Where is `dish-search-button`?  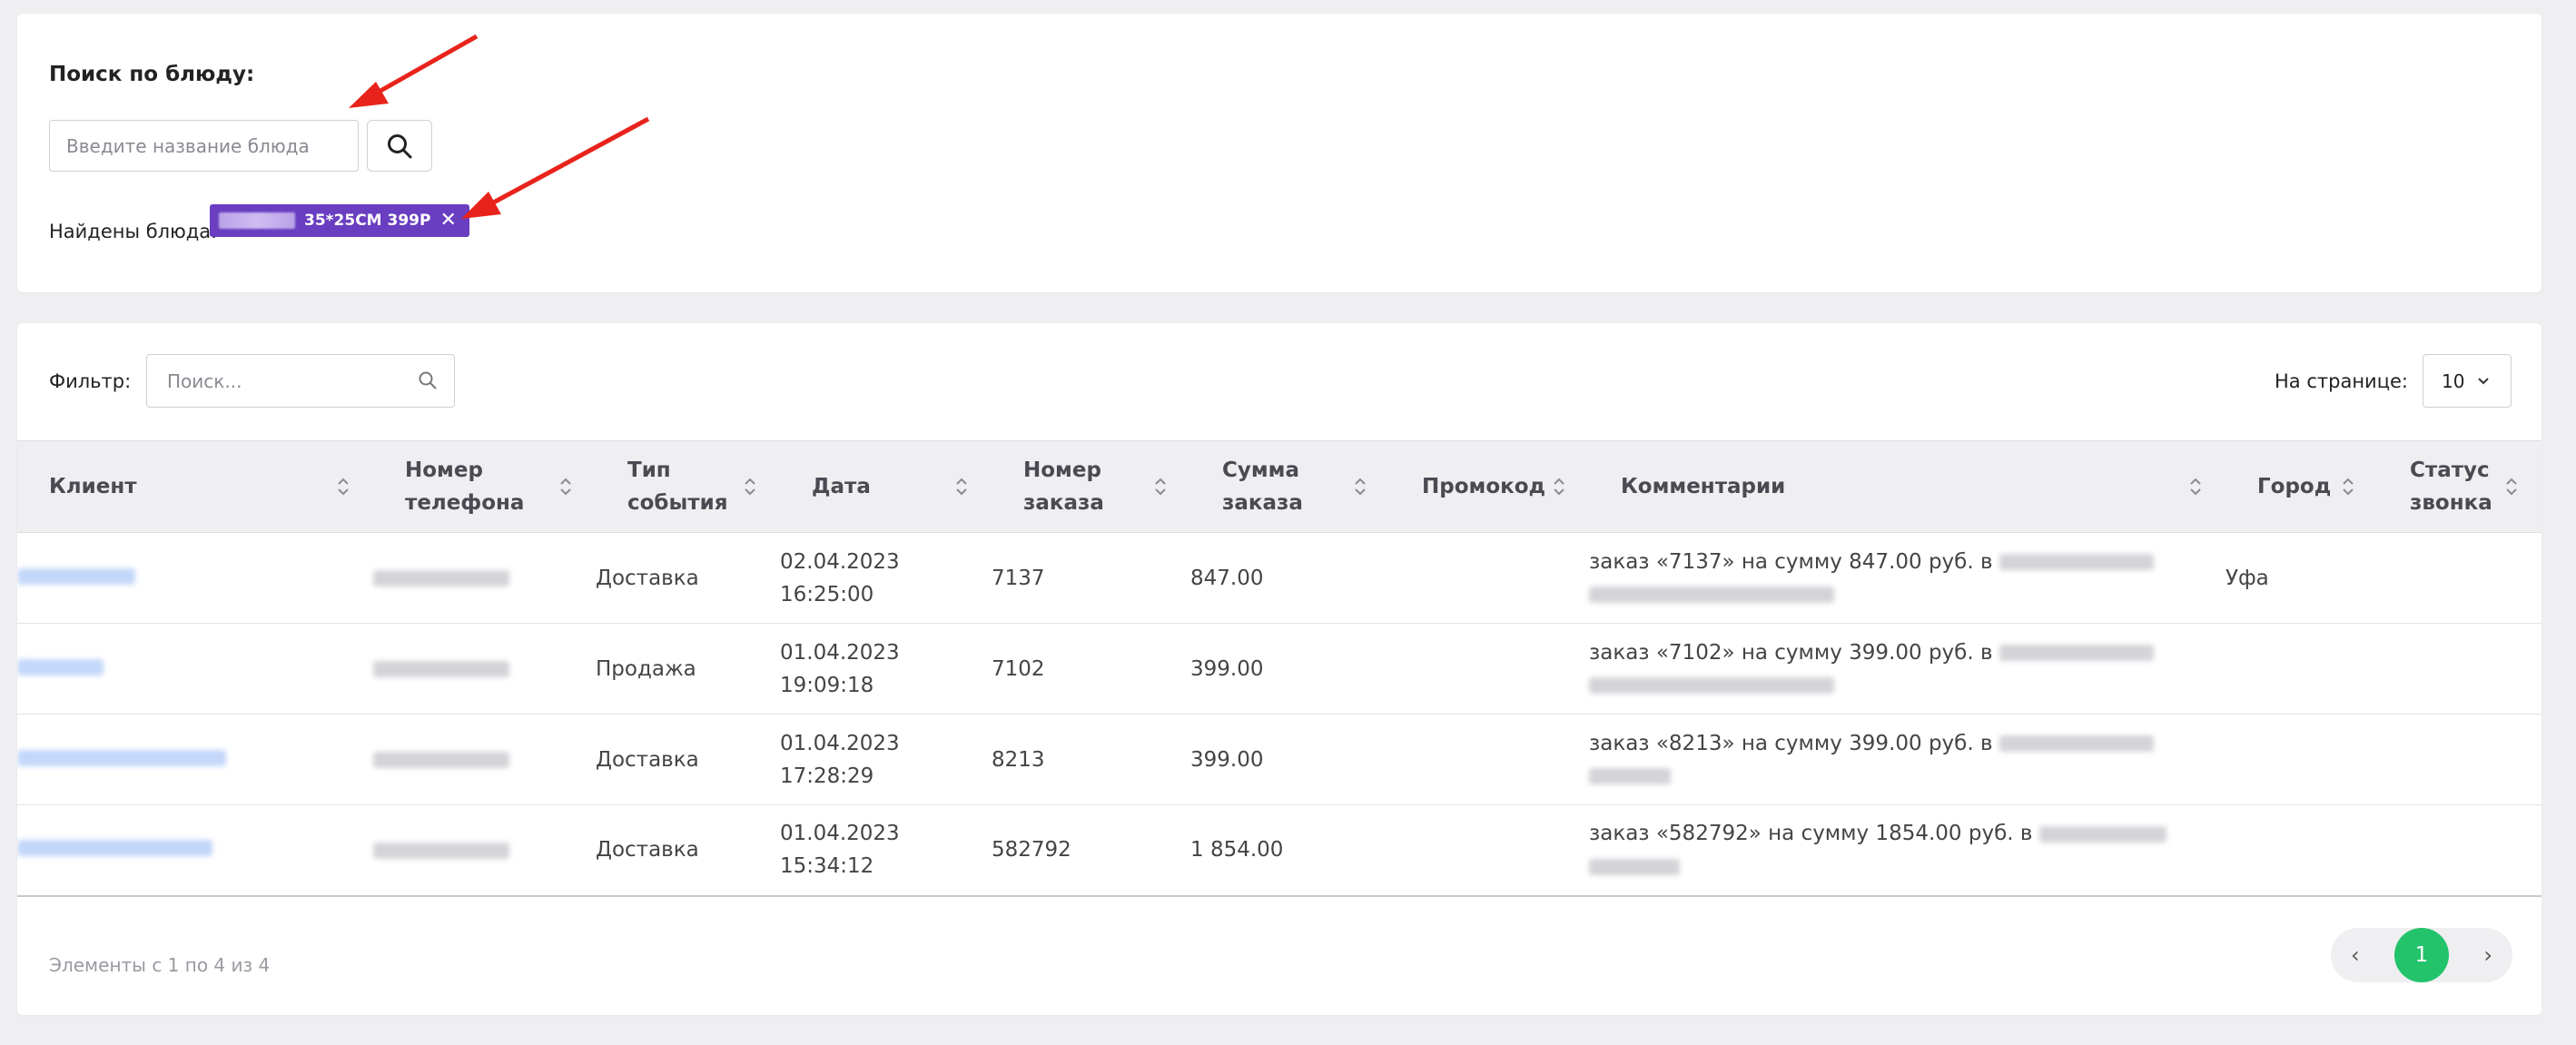
dish-search-button is located at coordinates (399, 146).